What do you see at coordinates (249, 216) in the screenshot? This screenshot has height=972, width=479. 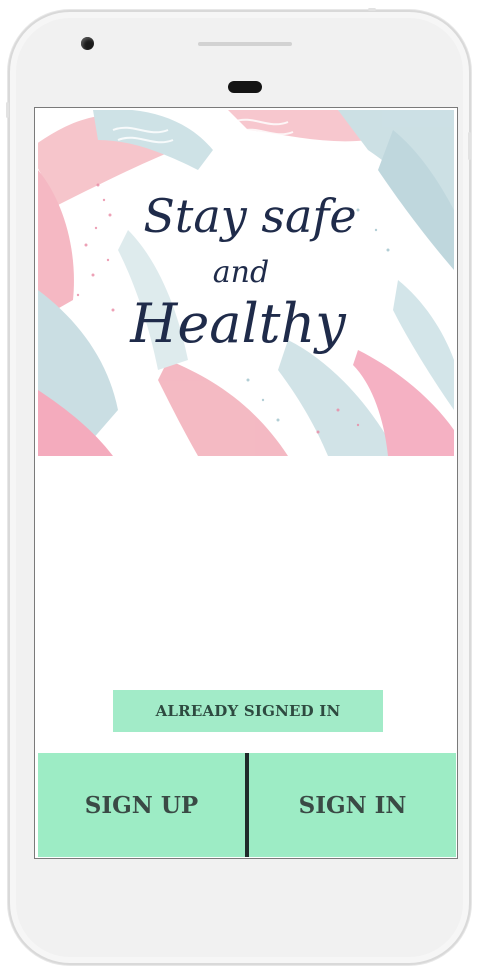 I see `hero-line-1: Stay safe` at bounding box center [249, 216].